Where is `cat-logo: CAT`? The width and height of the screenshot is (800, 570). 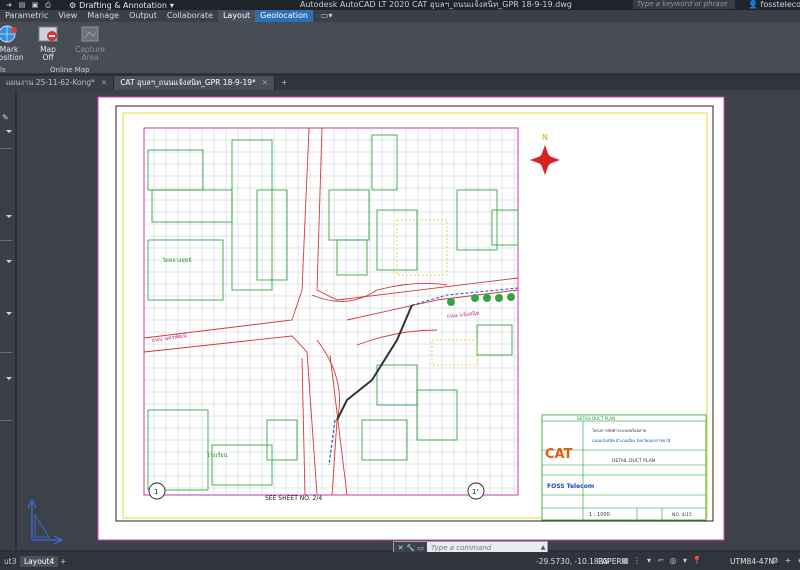 cat-logo: CAT is located at coordinates (559, 454).